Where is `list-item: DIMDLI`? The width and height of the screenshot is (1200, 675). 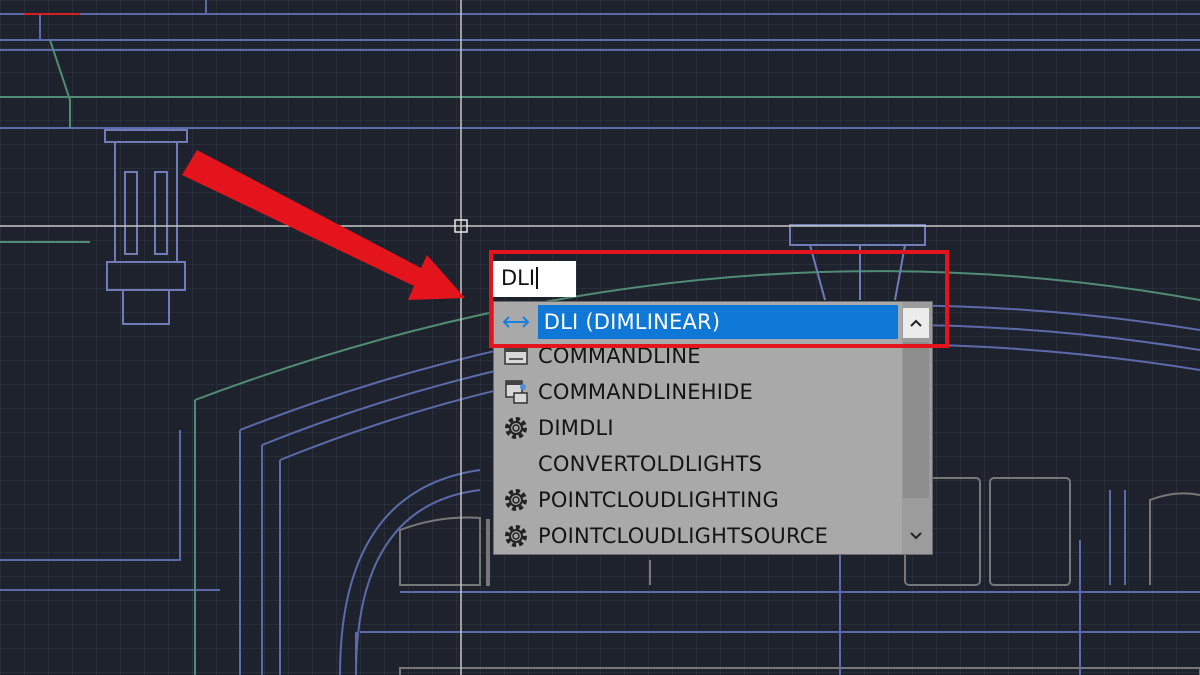
list-item: DIMDLI is located at coordinates (696, 428).